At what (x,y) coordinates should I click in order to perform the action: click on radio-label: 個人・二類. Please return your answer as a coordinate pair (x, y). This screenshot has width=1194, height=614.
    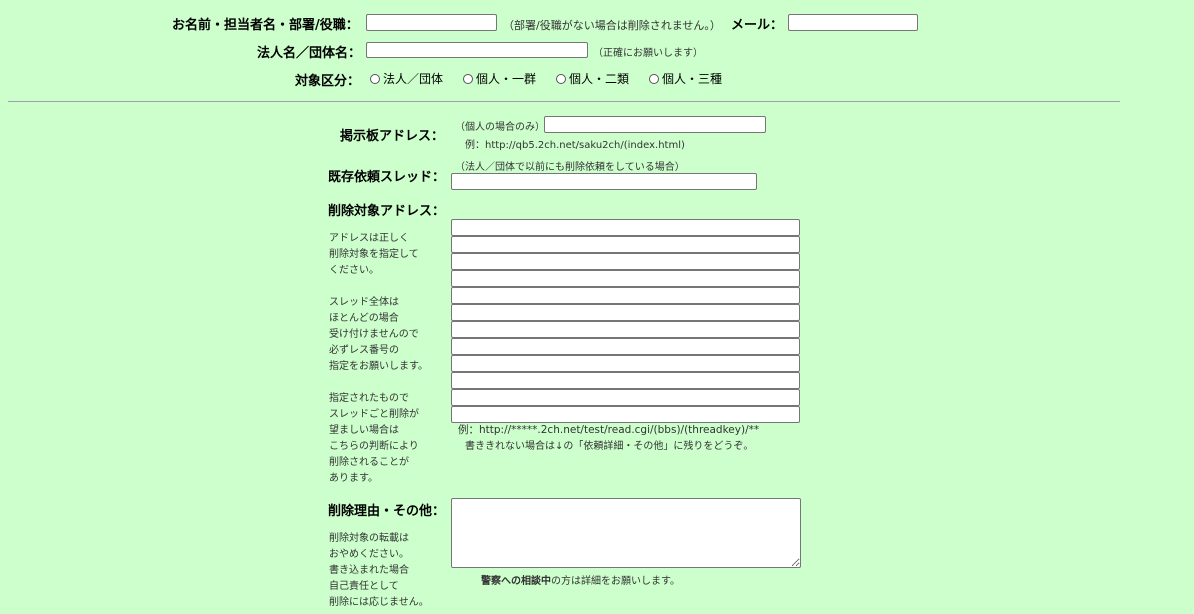
    Looking at the image, I should click on (599, 79).